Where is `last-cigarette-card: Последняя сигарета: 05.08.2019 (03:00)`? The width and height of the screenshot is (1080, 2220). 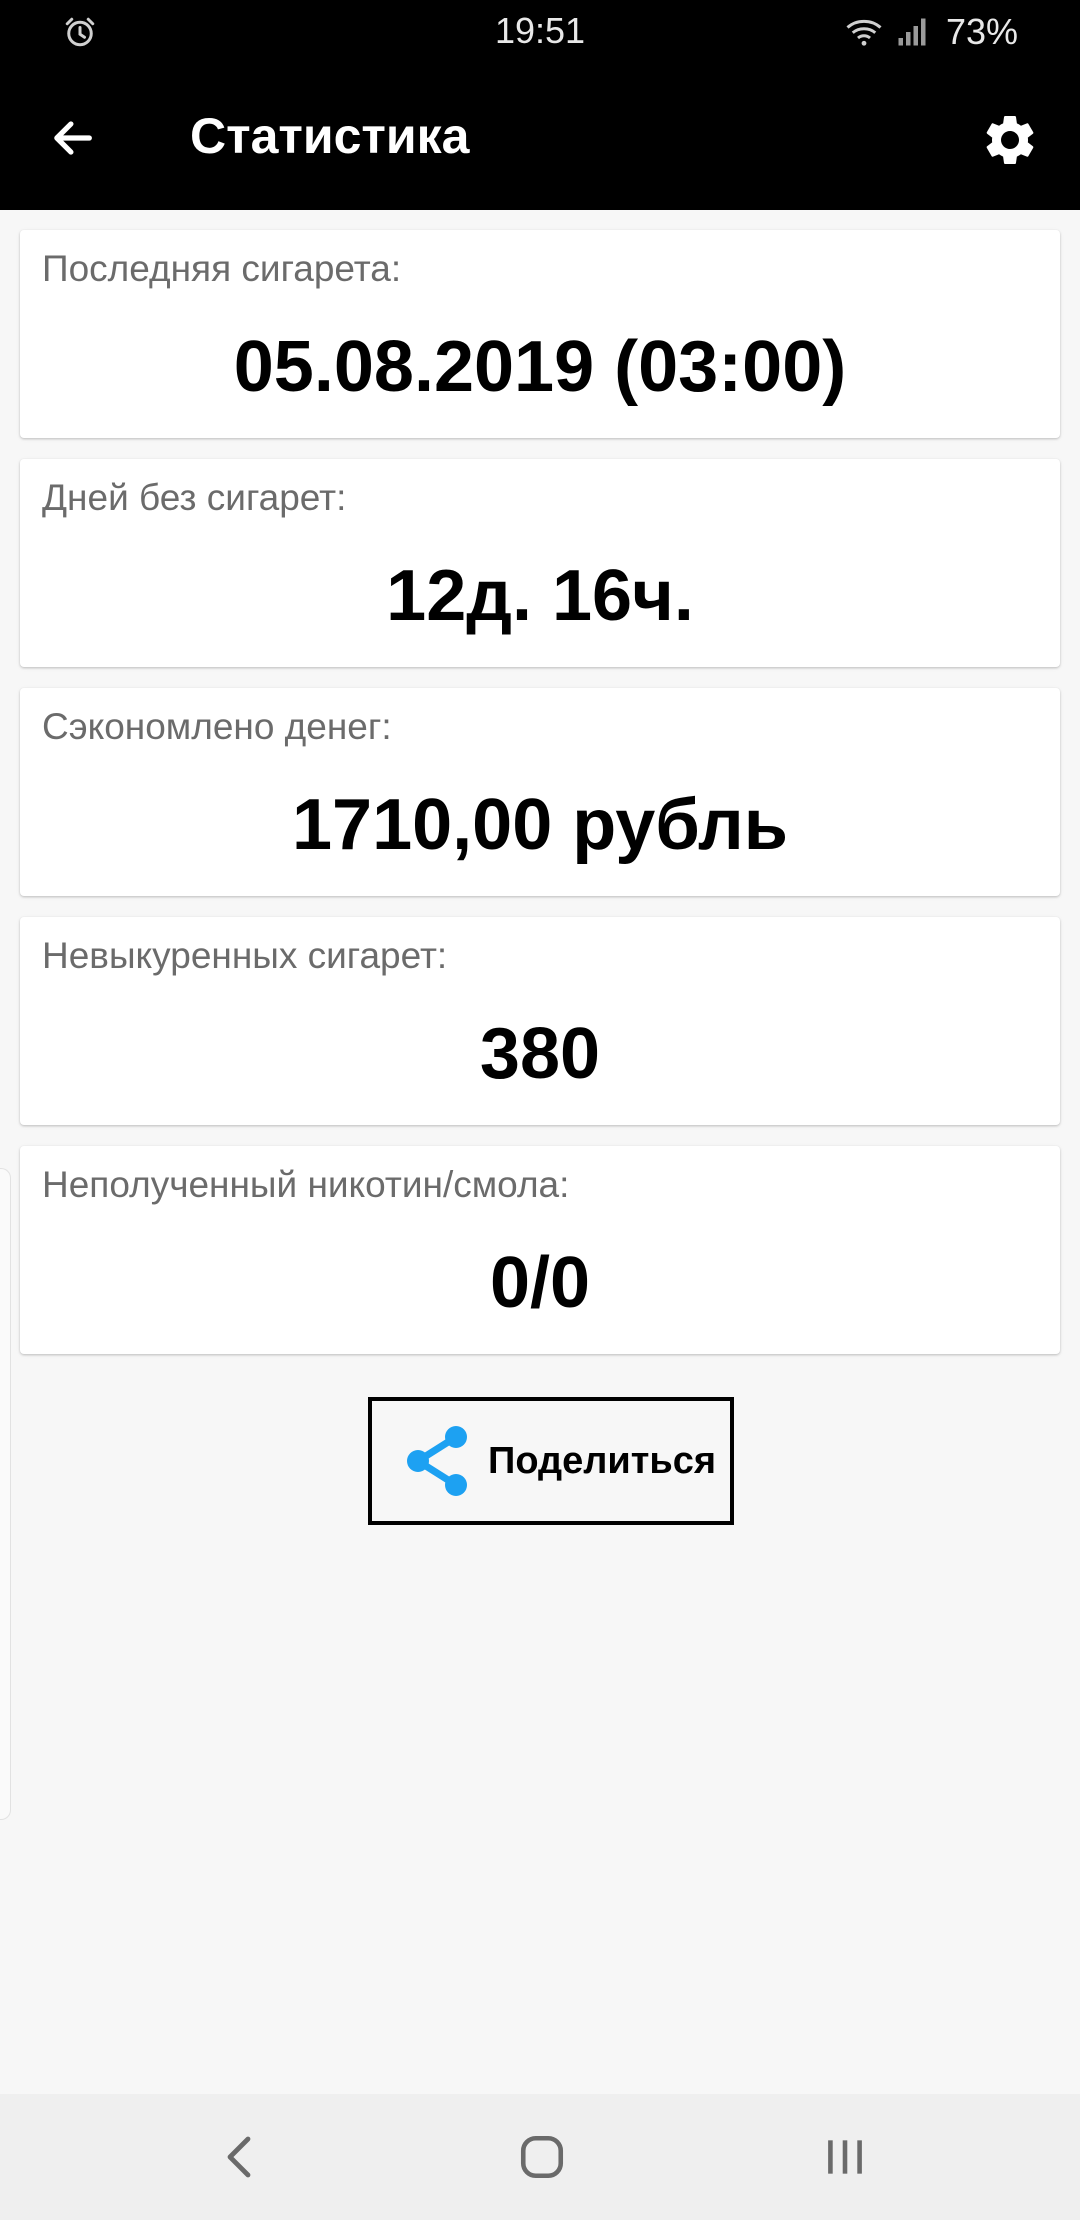 last-cigarette-card: Последняя сигарета: 05.08.2019 (03:00) is located at coordinates (540, 334).